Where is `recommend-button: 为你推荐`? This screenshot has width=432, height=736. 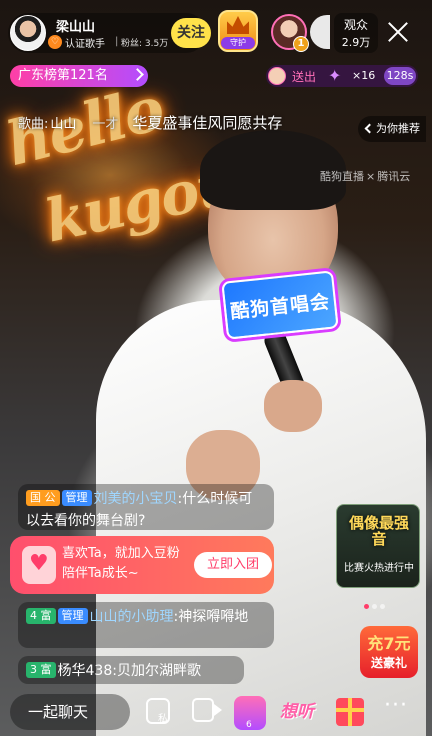 recommend-button: 为你推荐 is located at coordinates (392, 129).